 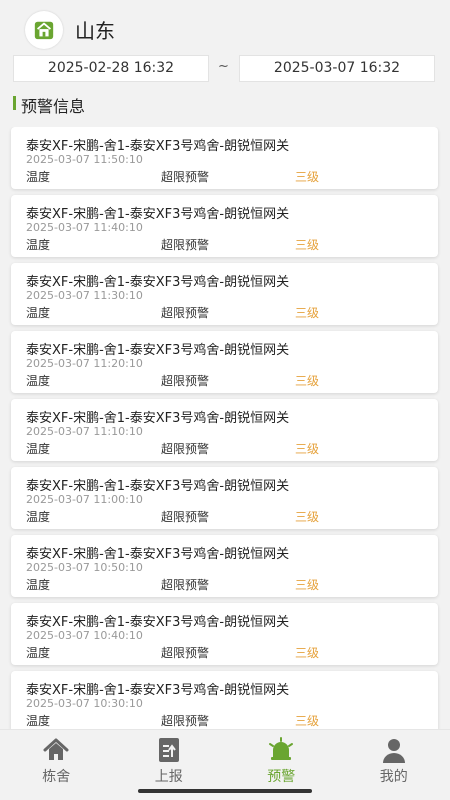 I want to click on user-icon, so click(x=393, y=751).